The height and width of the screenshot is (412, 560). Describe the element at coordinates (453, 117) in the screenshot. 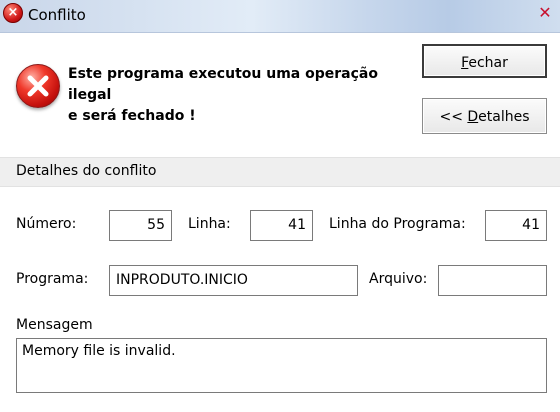

I see `detalhes-label-pre: <<` at that location.